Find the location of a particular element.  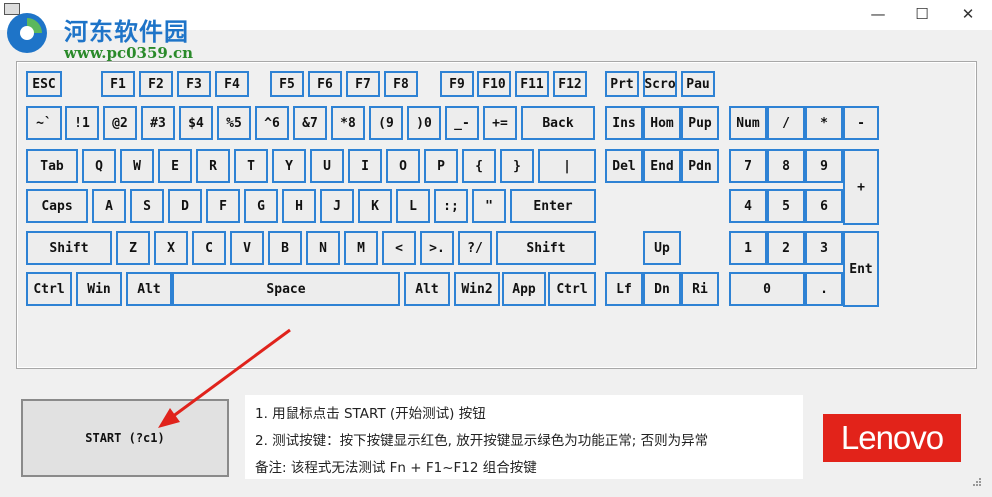

key-f: F is located at coordinates (223, 206).